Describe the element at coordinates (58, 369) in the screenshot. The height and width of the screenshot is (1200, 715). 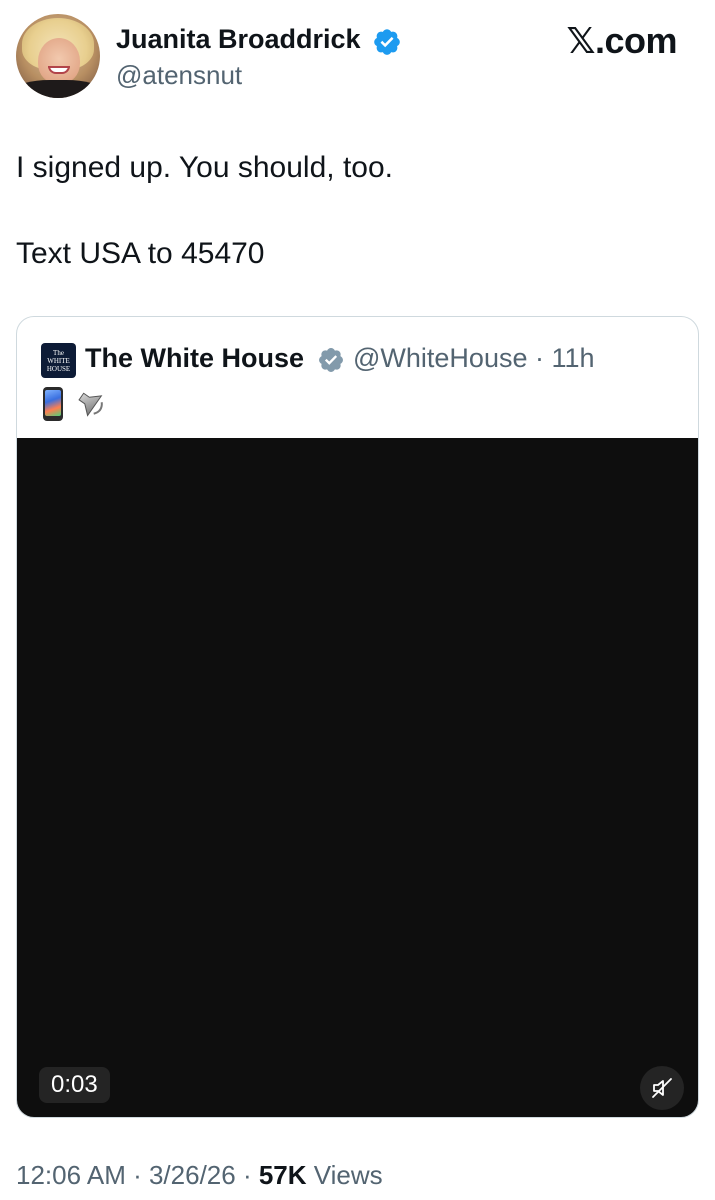
I see `avatar-text-house: HOUSE` at that location.